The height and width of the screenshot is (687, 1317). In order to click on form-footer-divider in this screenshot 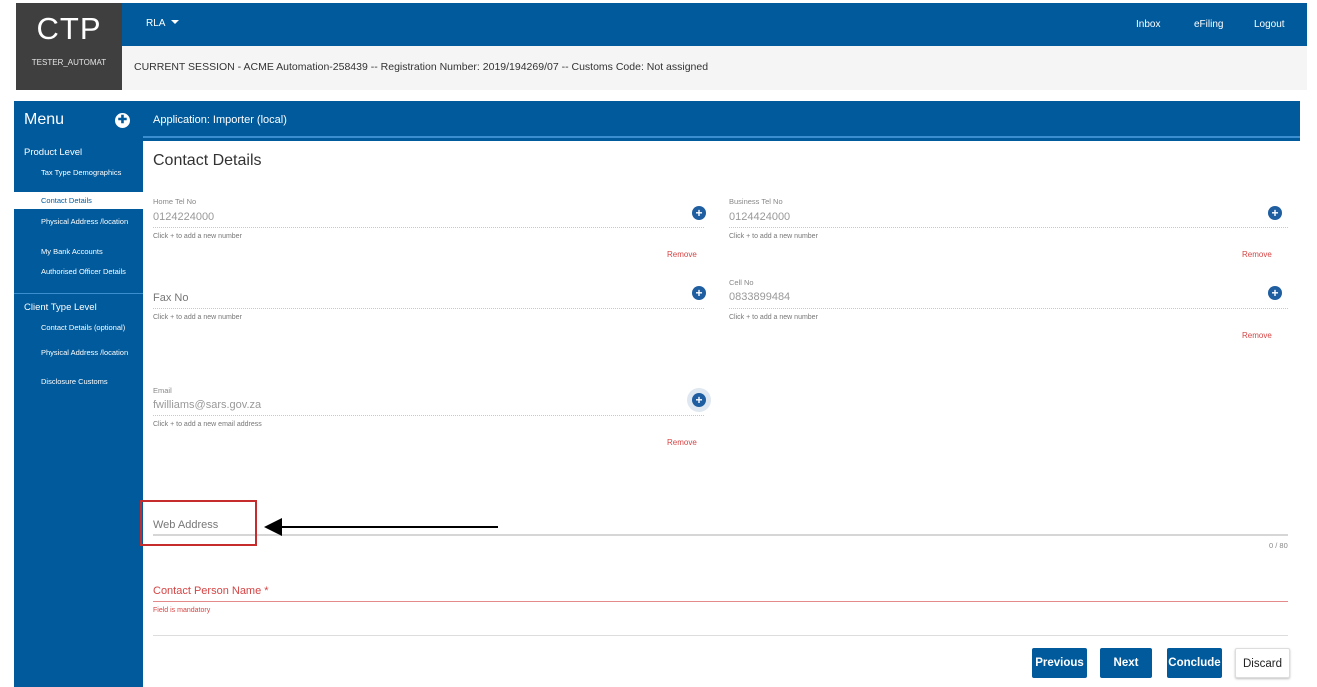, I will do `click(720, 635)`.